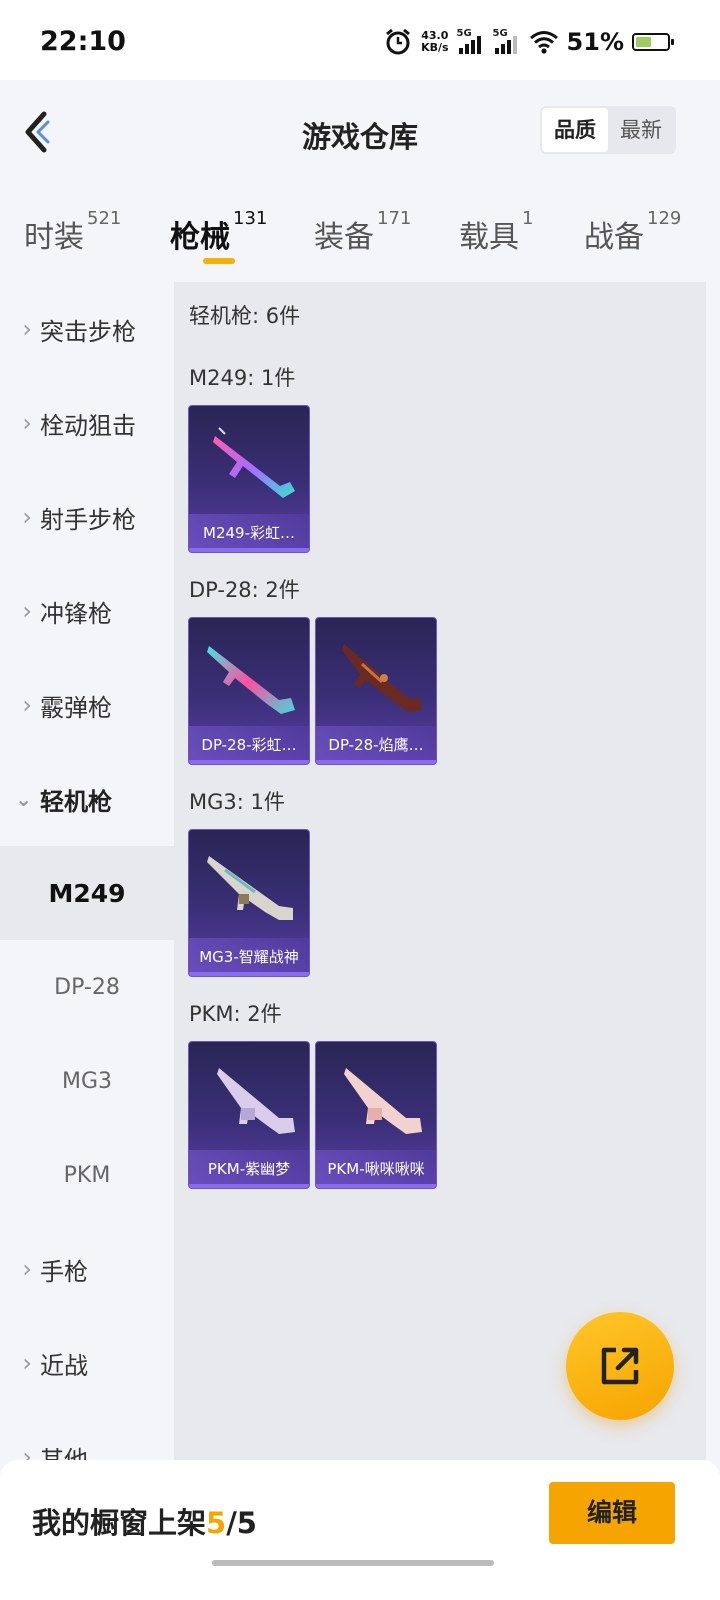 This screenshot has height=1600, width=720. I want to click on sort-quality-button: 品质, so click(575, 130).